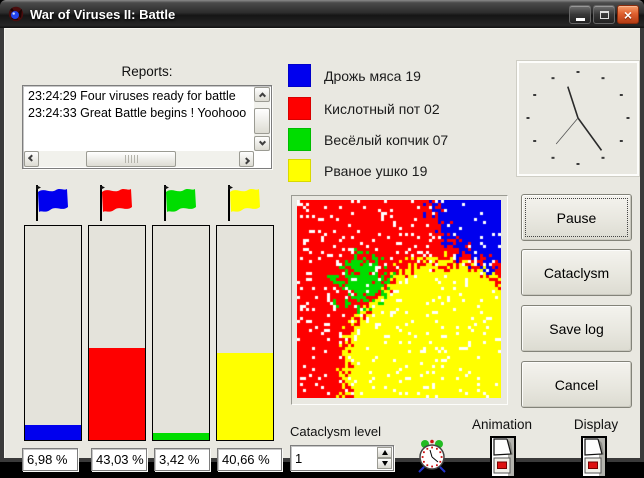  I want to click on chevron-right-icon, so click(246, 160).